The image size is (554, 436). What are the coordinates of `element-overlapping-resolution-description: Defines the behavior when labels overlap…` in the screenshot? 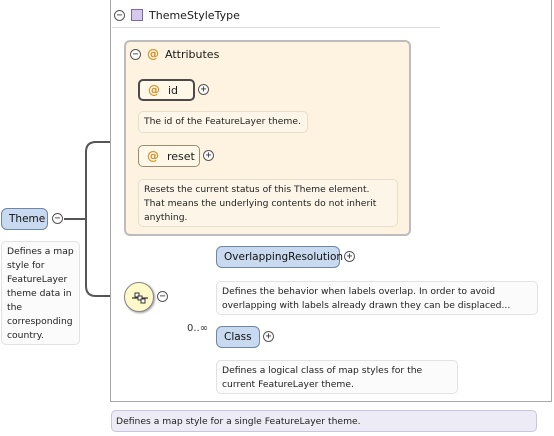 It's located at (377, 298).